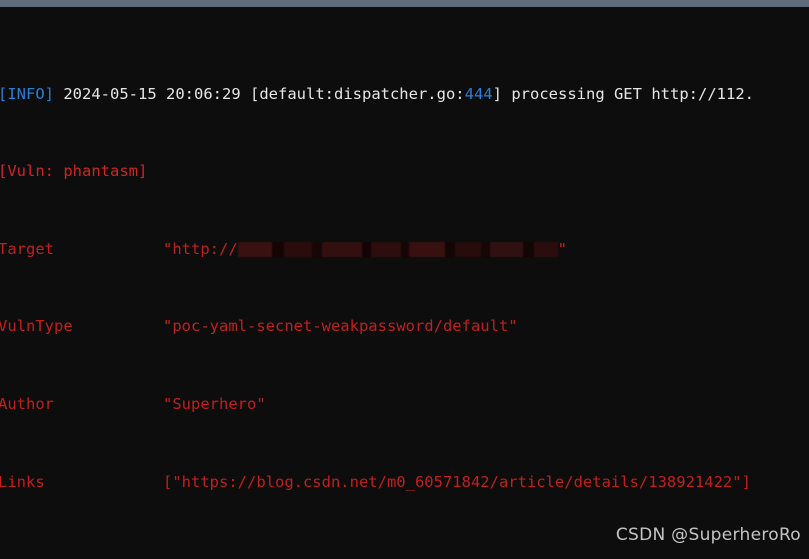  I want to click on vuln-vulntype-value: "poc-yaml-secnet-weakpassword/default", so click(340, 326).